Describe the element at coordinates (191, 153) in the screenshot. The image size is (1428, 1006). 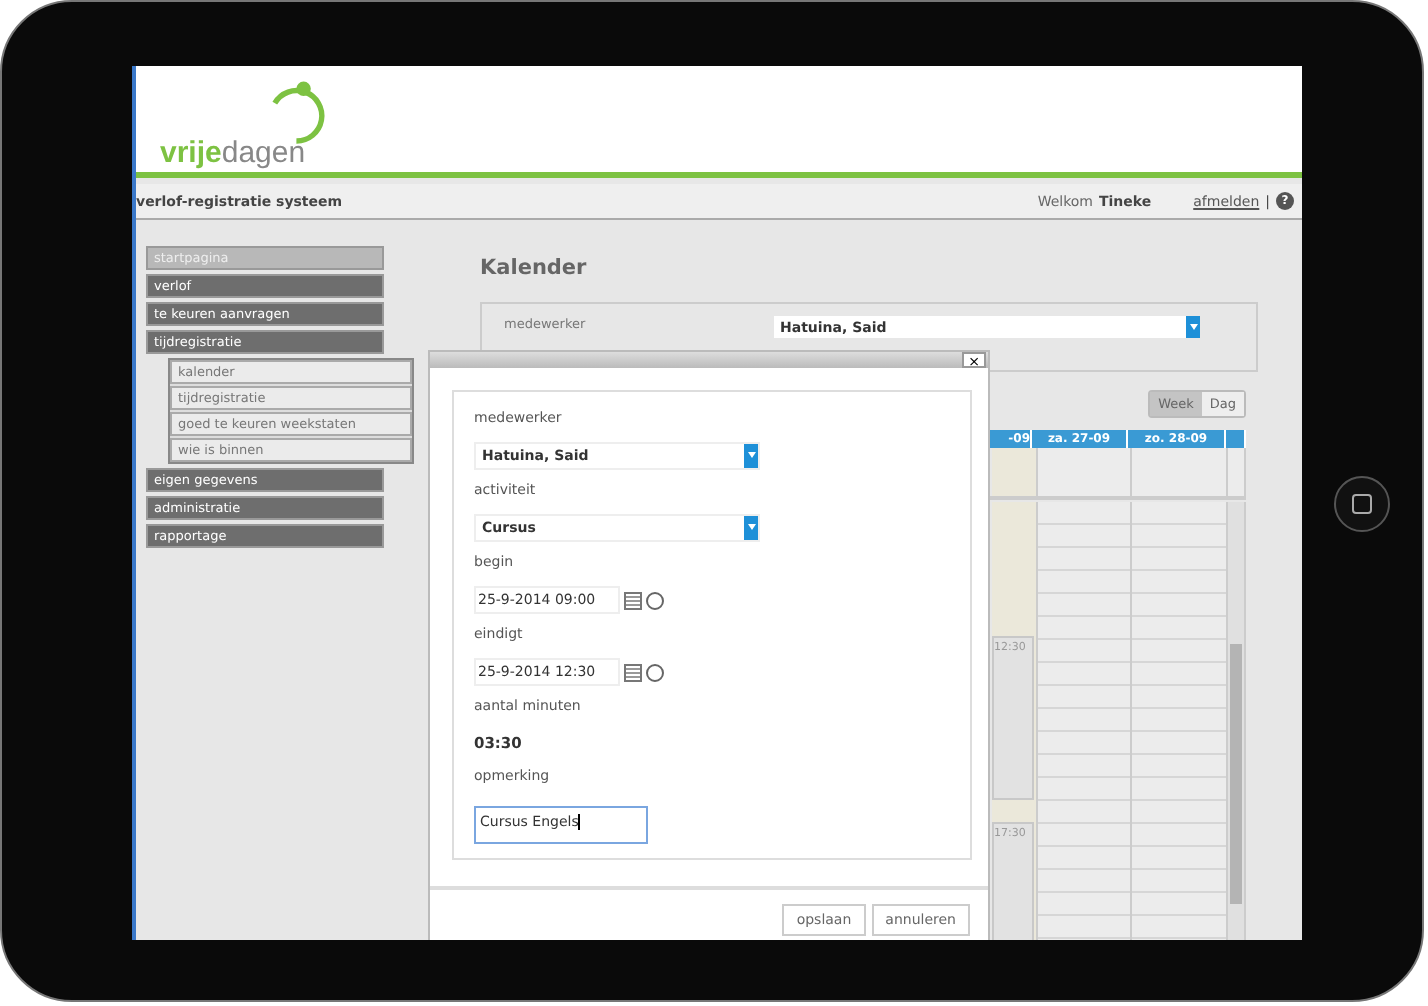
I see `logo-text: vrije` at that location.